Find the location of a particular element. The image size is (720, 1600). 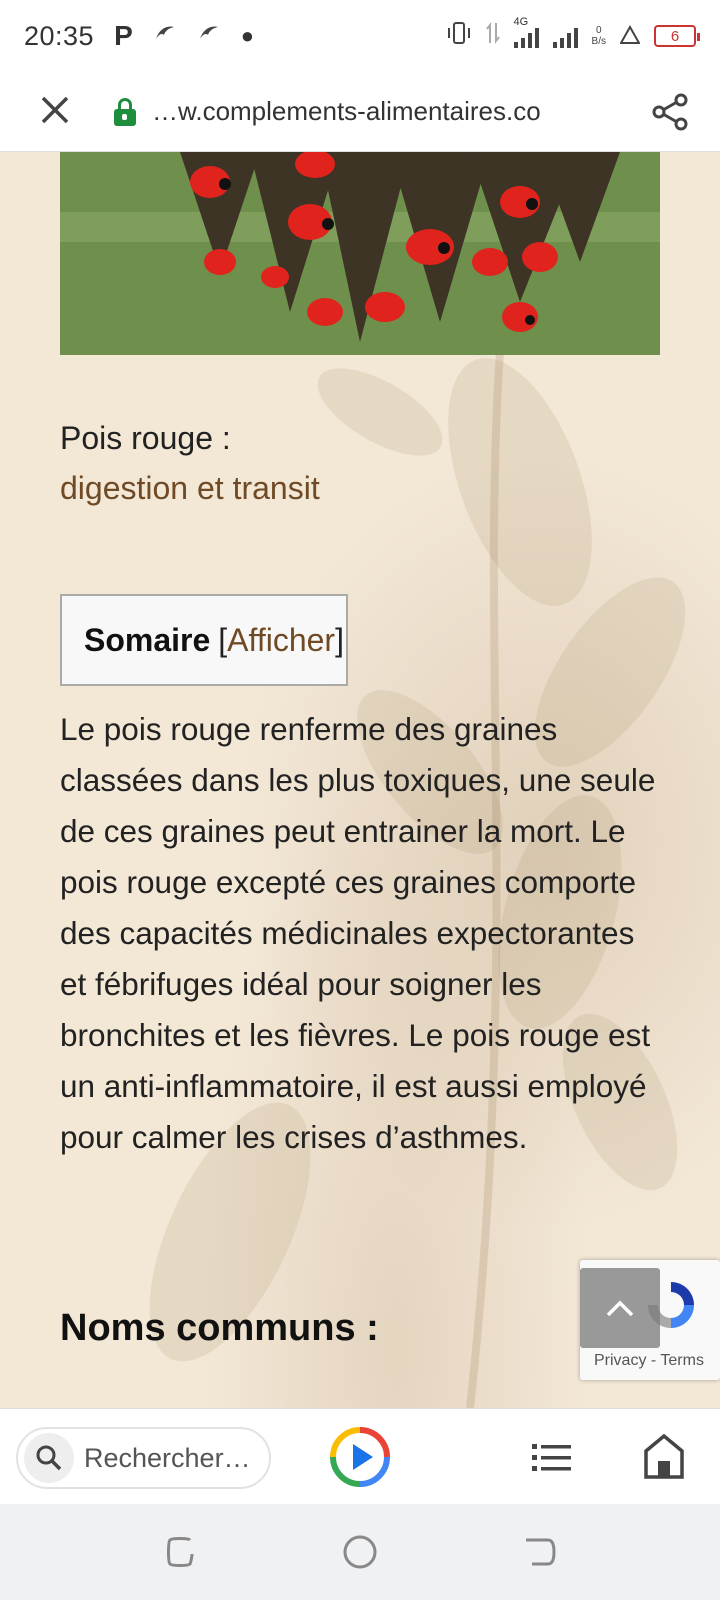

browser-bottom-bar is located at coordinates (360, 1456).